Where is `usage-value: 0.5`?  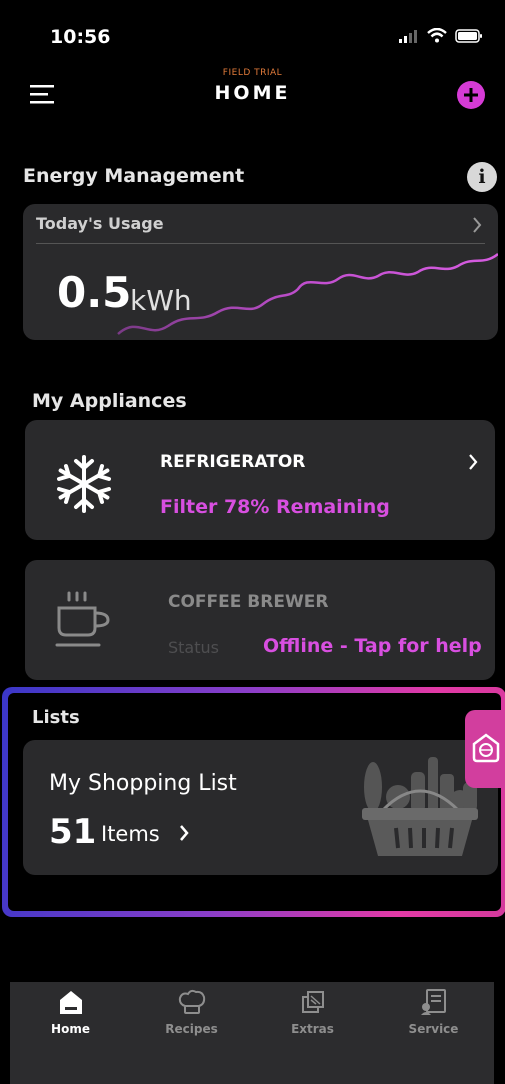 usage-value: 0.5 is located at coordinates (94, 292).